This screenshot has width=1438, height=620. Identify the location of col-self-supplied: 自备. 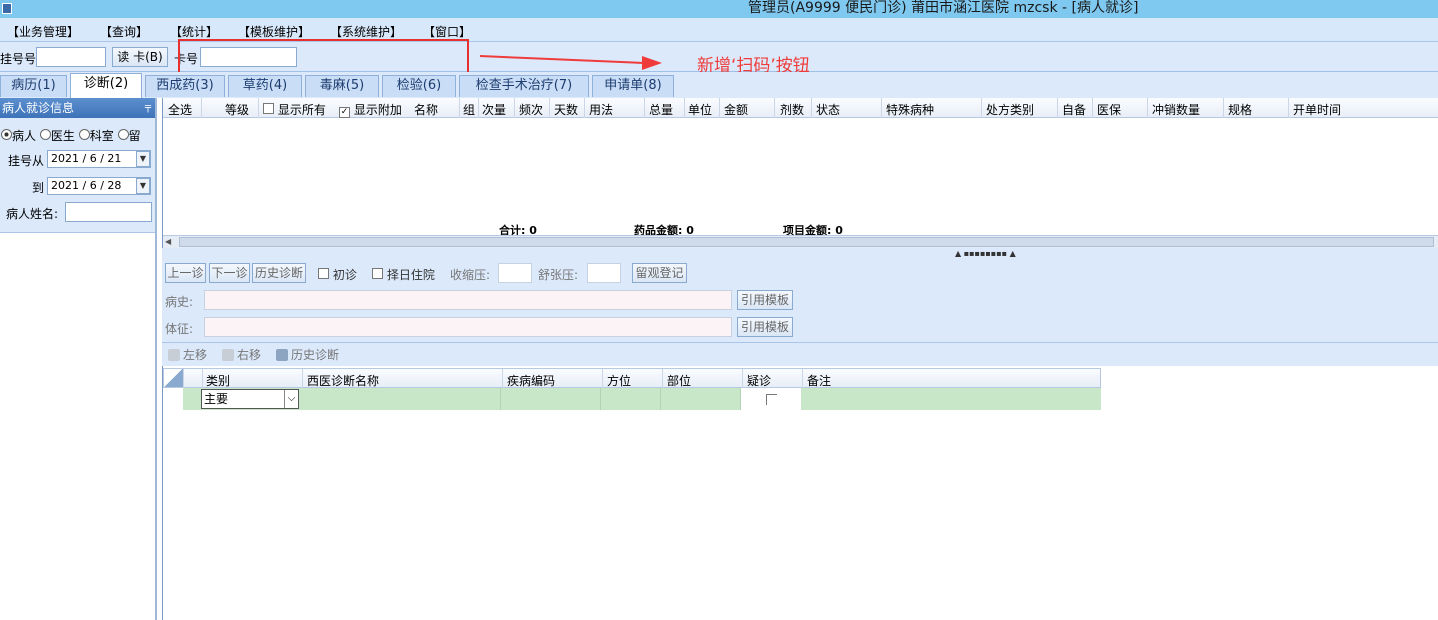
(1074, 110).